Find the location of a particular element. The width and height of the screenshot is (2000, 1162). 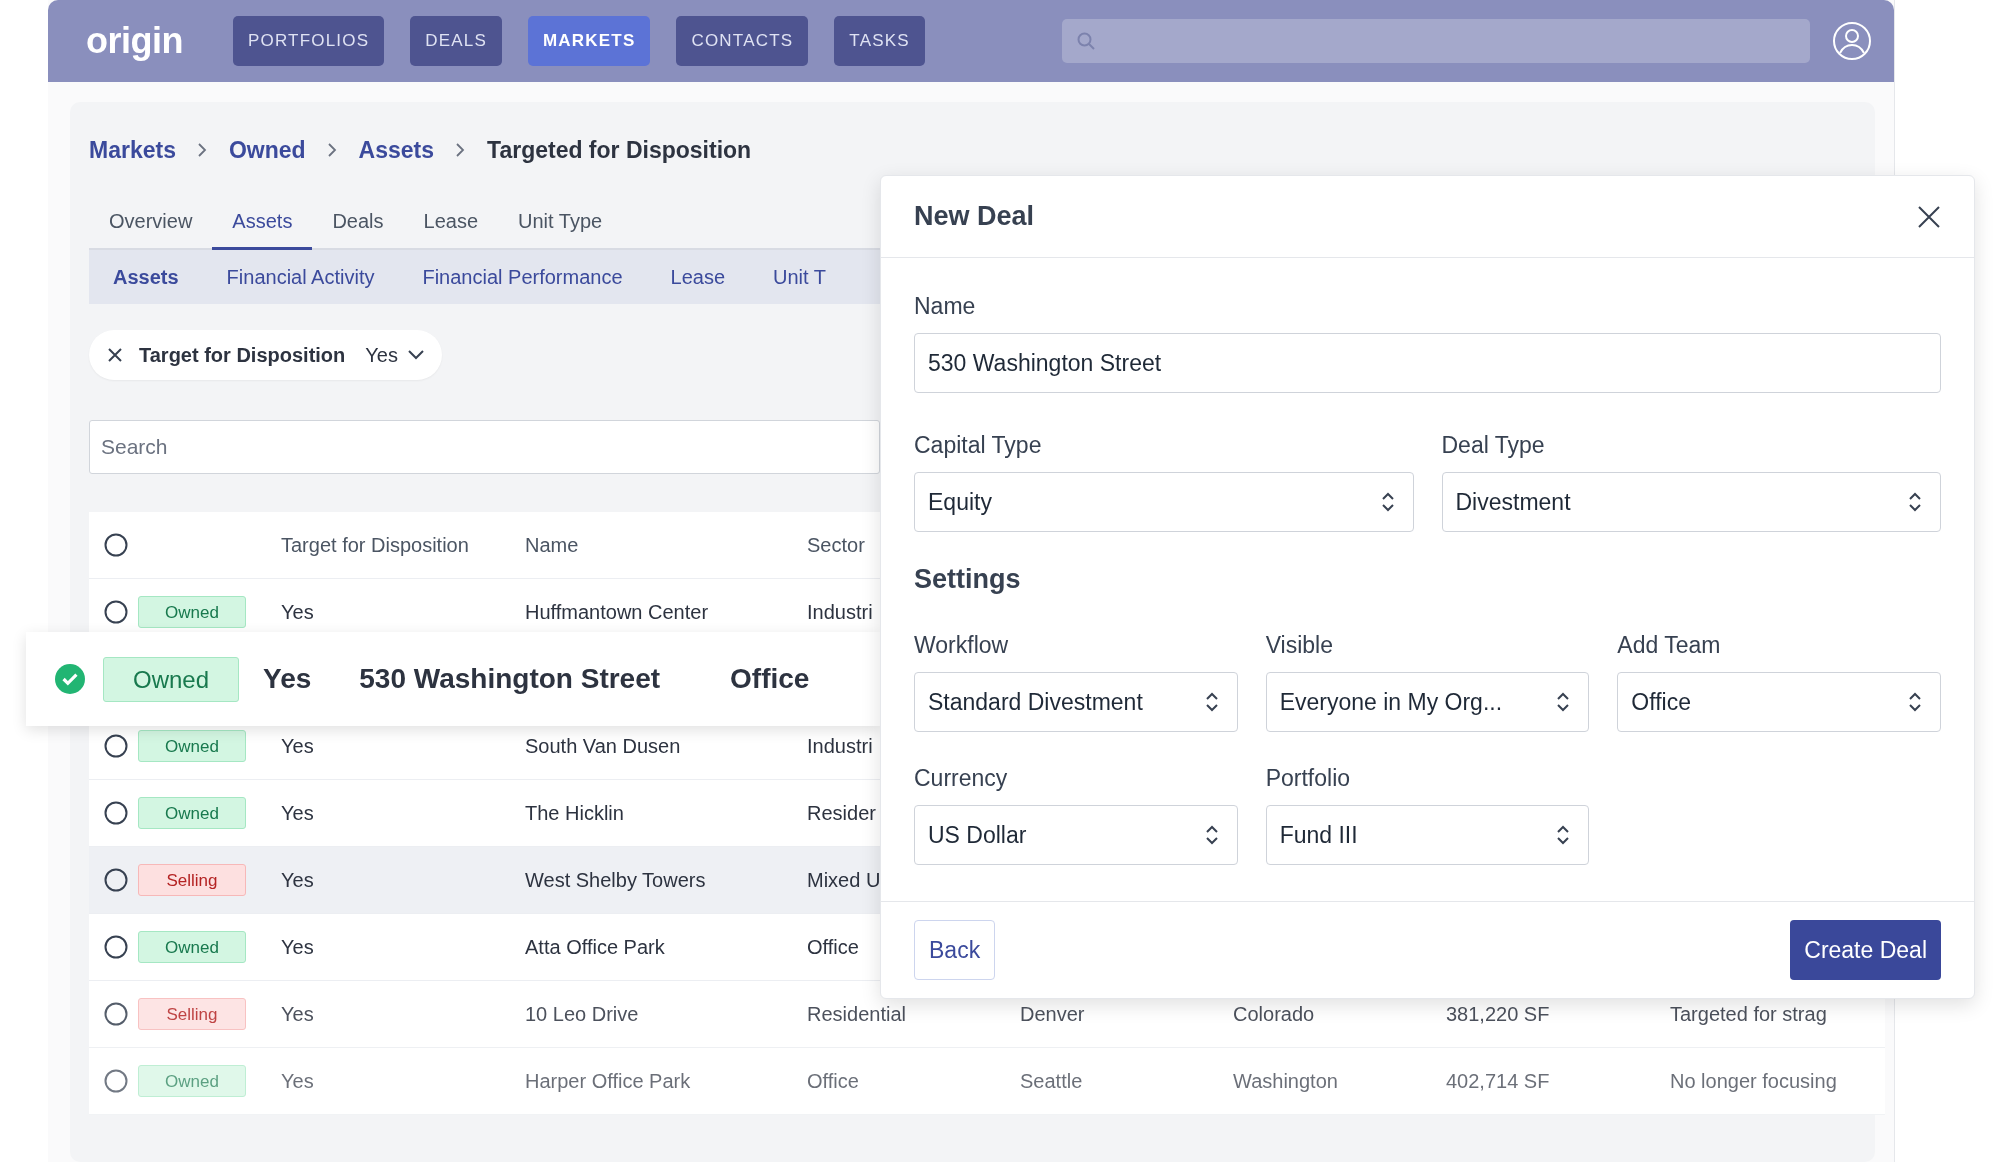

table-cell: 10 Leo Drive is located at coordinates (582, 1013).